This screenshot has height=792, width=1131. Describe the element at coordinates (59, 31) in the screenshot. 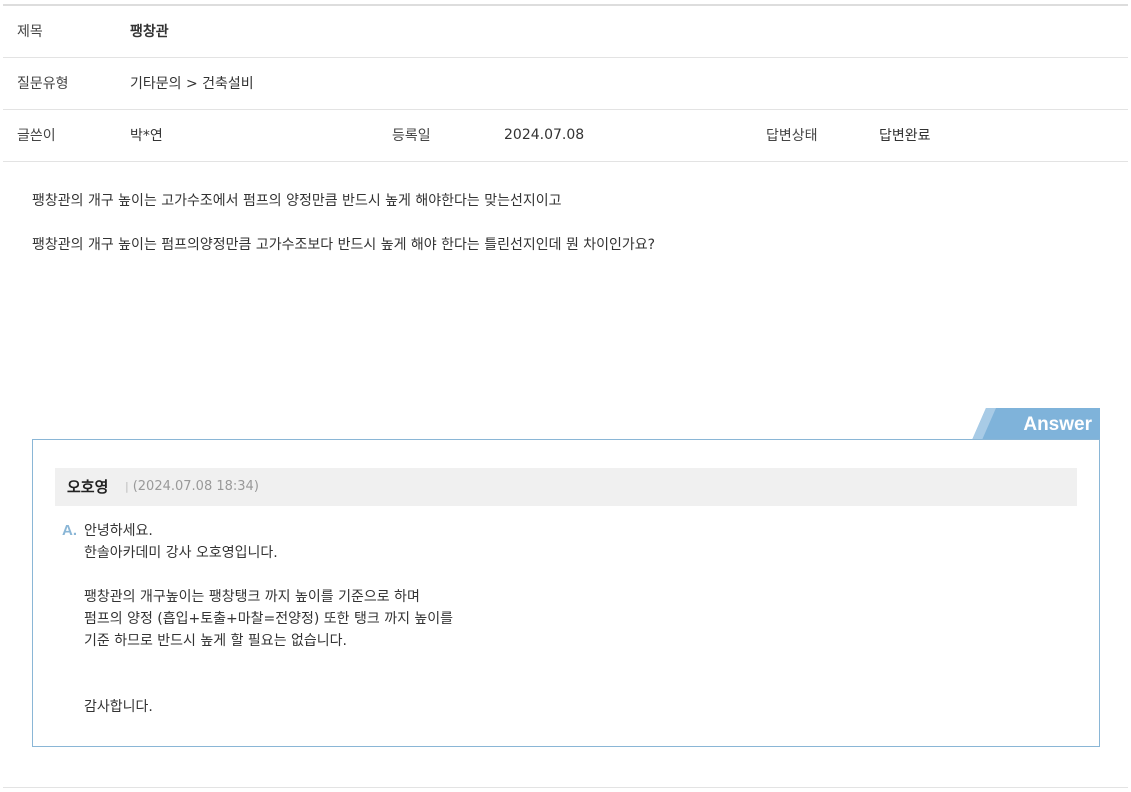

I see `title-label: 제목` at that location.